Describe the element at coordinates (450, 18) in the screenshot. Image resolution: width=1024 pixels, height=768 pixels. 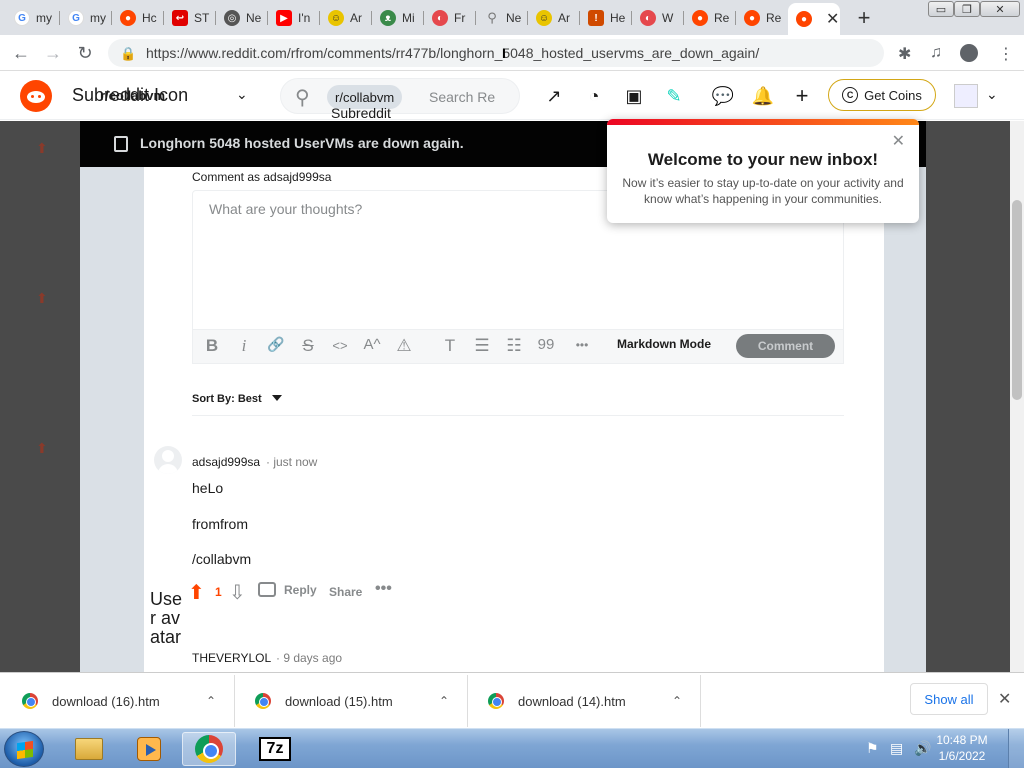
I see `browser-tab: ◐ Fr` at that location.